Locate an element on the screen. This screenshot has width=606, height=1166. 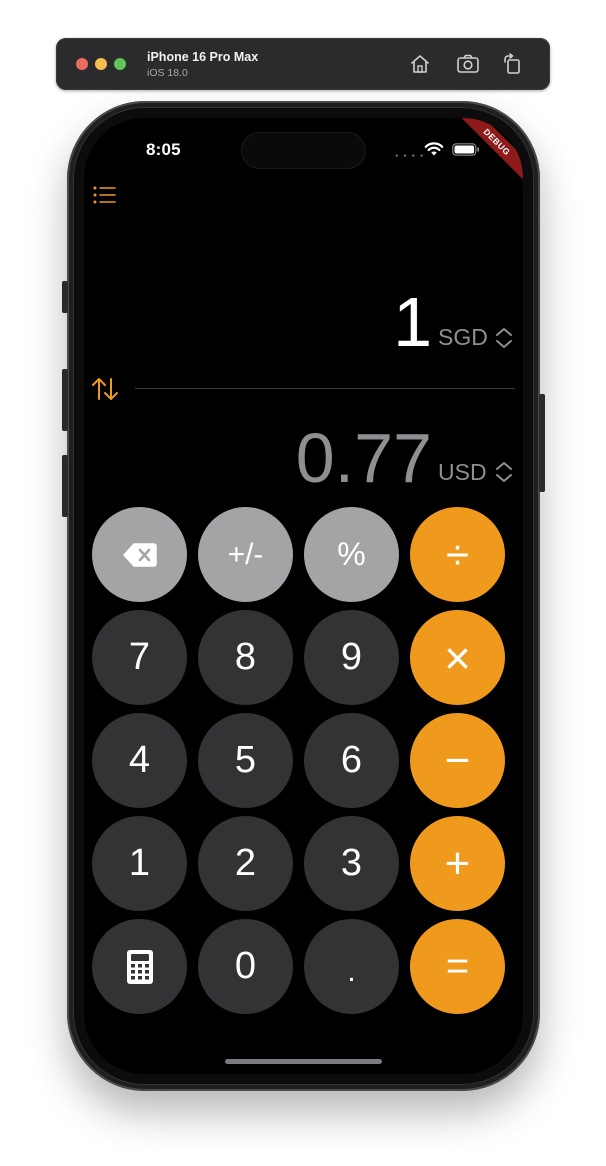
digit-4-button: 4 is located at coordinates (139, 760).